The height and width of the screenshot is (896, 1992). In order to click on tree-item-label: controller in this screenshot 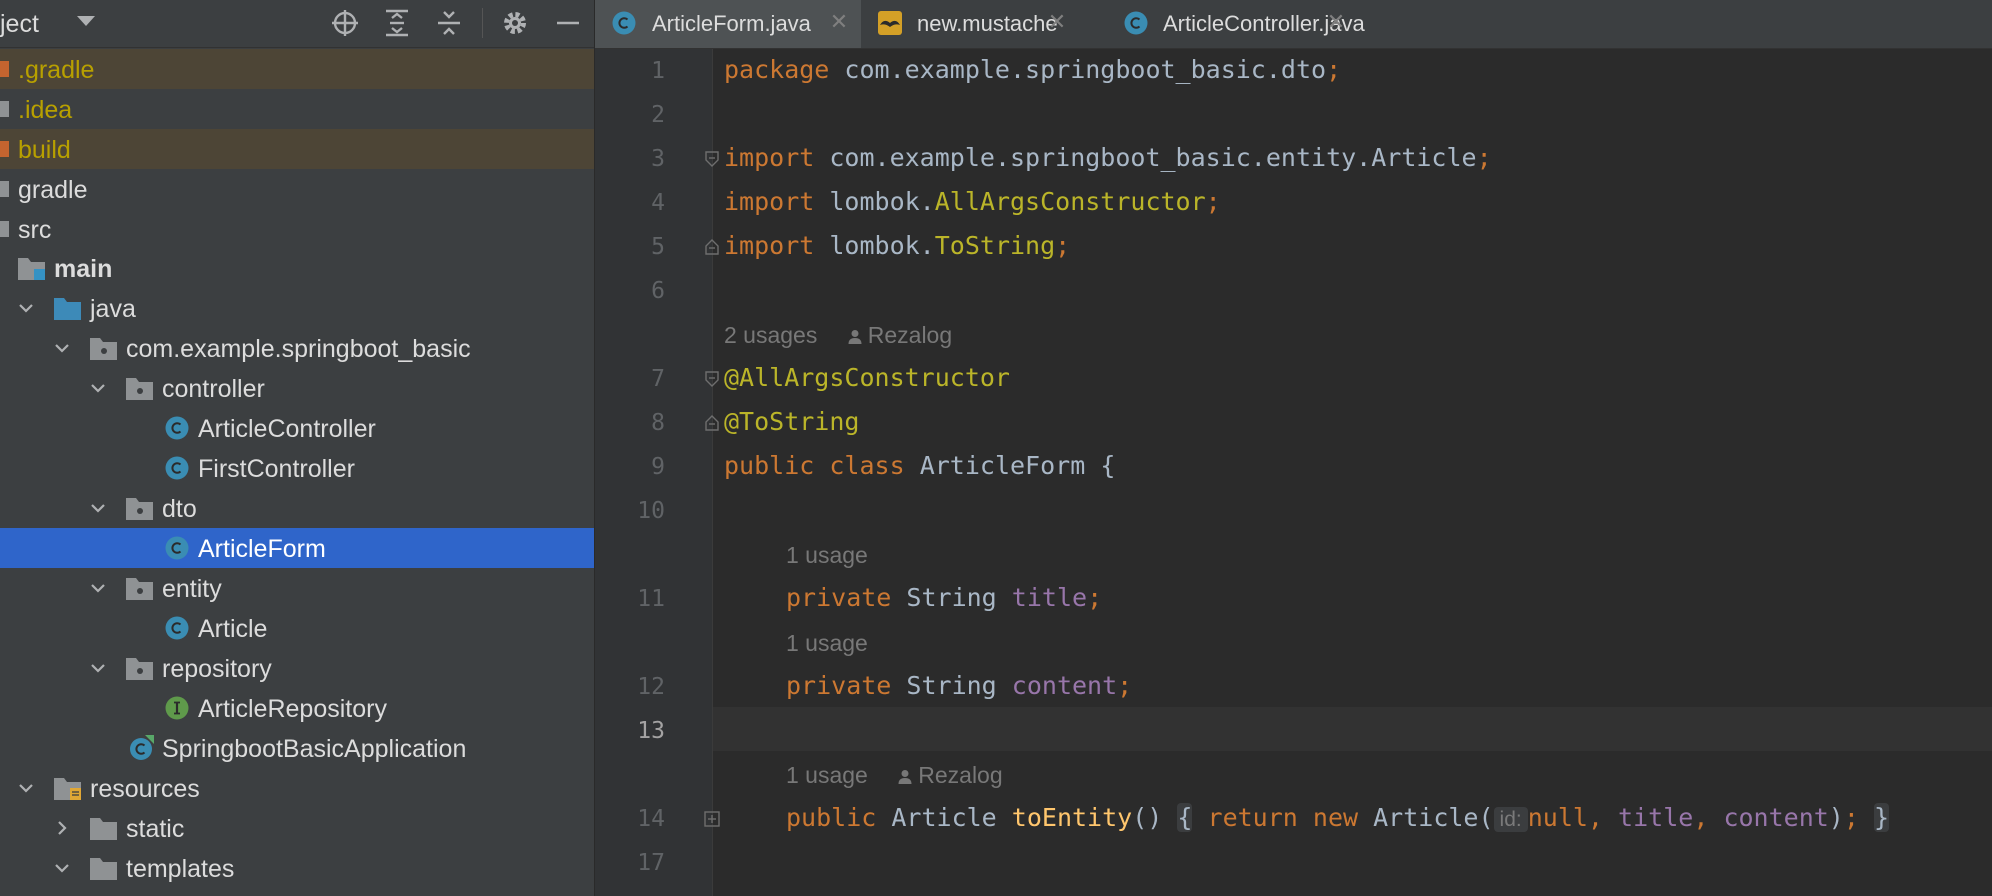, I will do `click(213, 389)`.